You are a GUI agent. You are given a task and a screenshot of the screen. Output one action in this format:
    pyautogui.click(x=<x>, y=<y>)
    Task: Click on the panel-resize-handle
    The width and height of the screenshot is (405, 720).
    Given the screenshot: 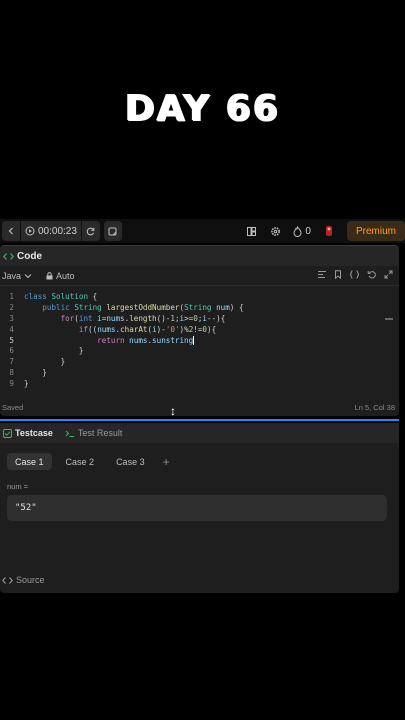 What is the action you would take?
    pyautogui.click(x=199, y=420)
    